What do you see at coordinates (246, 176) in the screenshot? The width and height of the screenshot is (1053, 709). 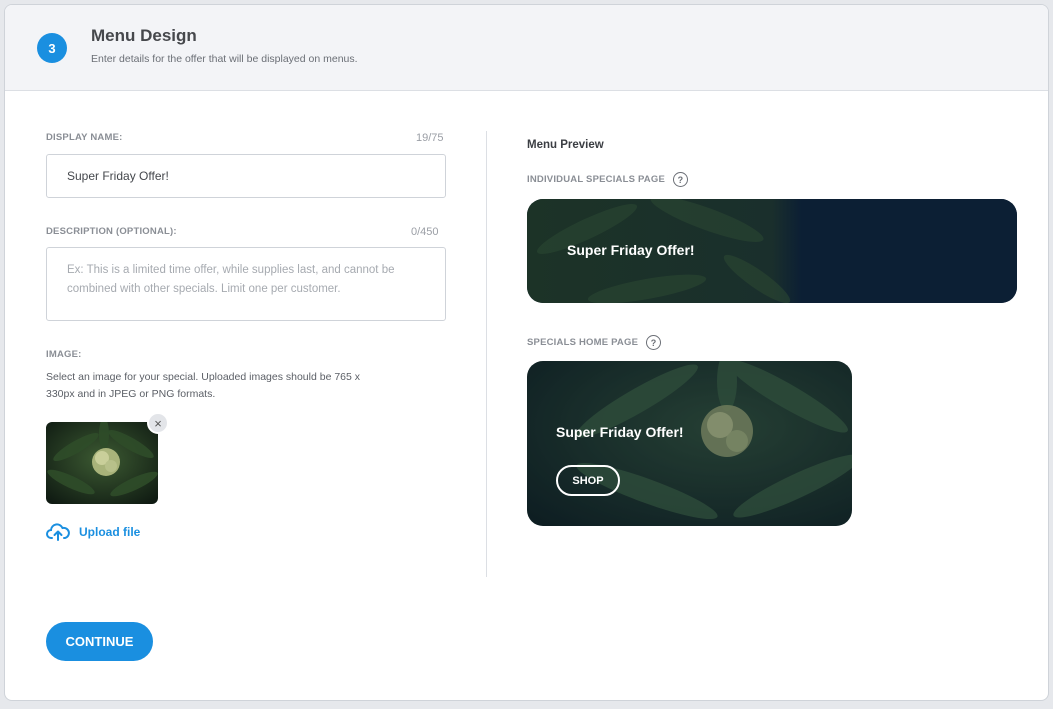 I see `display-name-input: Super Friday Offer!` at bounding box center [246, 176].